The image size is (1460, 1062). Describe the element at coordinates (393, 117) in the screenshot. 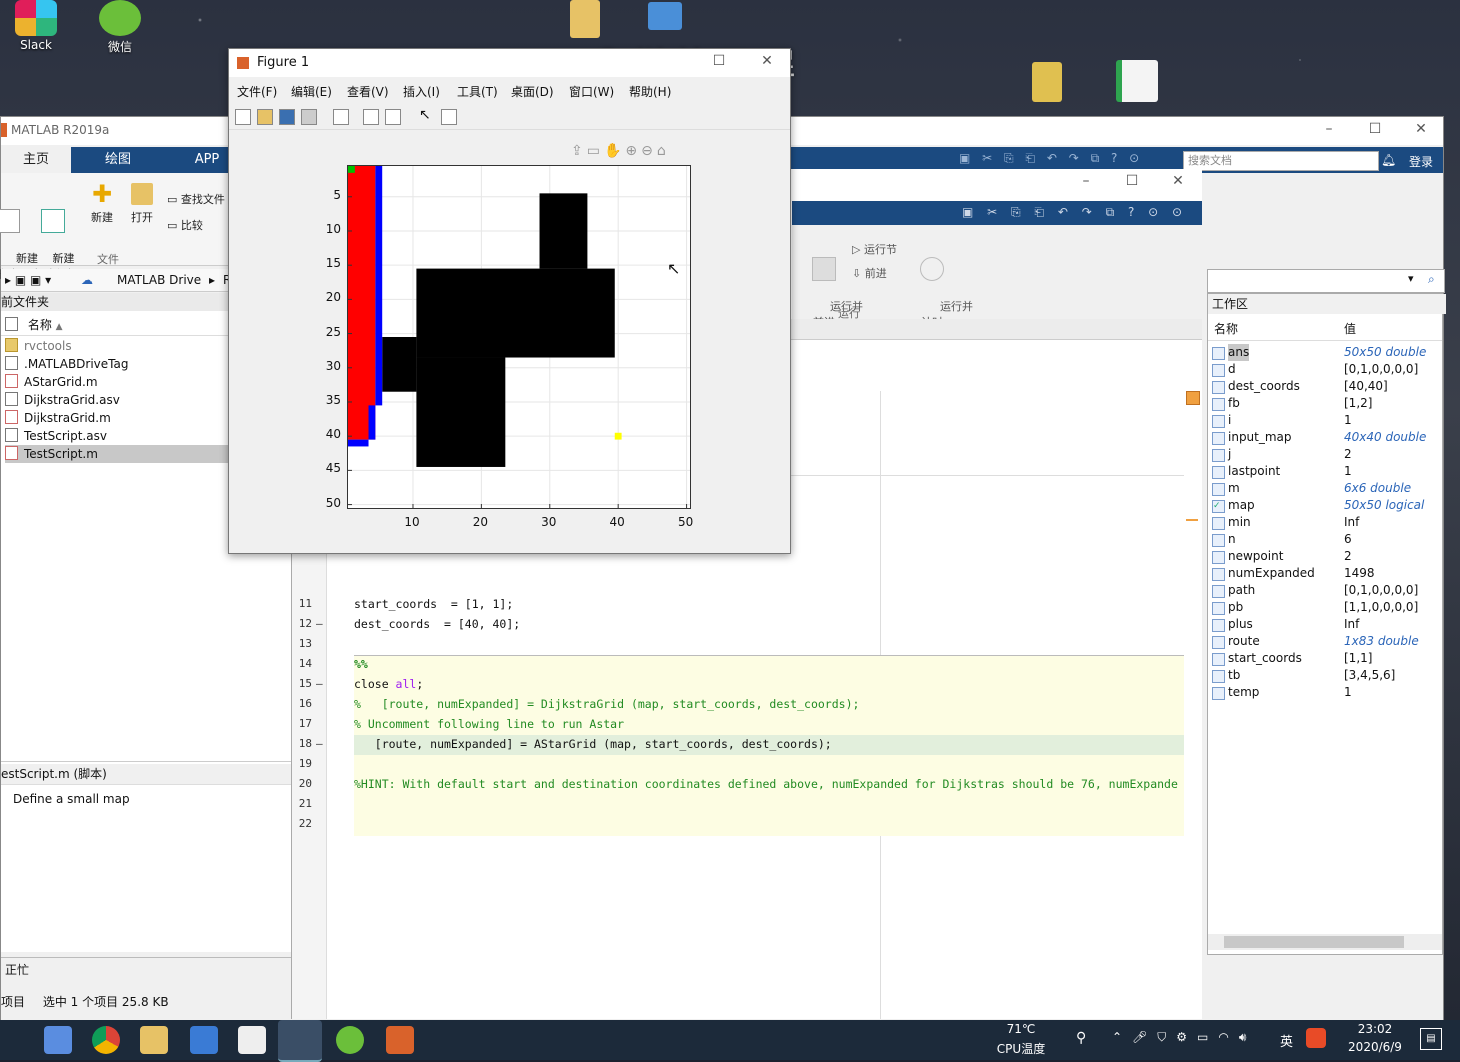

I see `legend-icon` at that location.